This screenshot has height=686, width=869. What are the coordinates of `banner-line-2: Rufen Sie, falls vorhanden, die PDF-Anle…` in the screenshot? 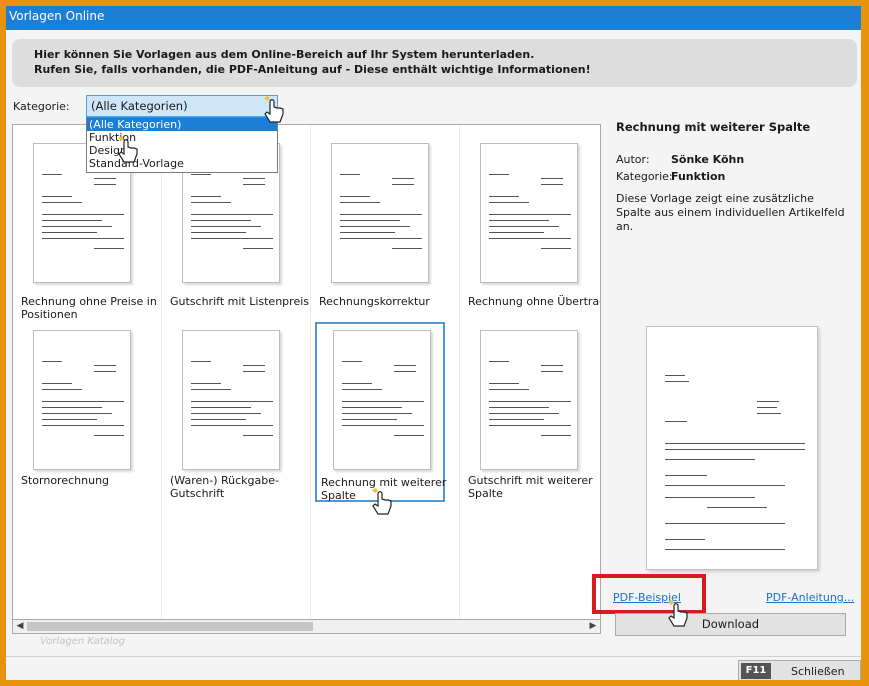 It's located at (312, 69).